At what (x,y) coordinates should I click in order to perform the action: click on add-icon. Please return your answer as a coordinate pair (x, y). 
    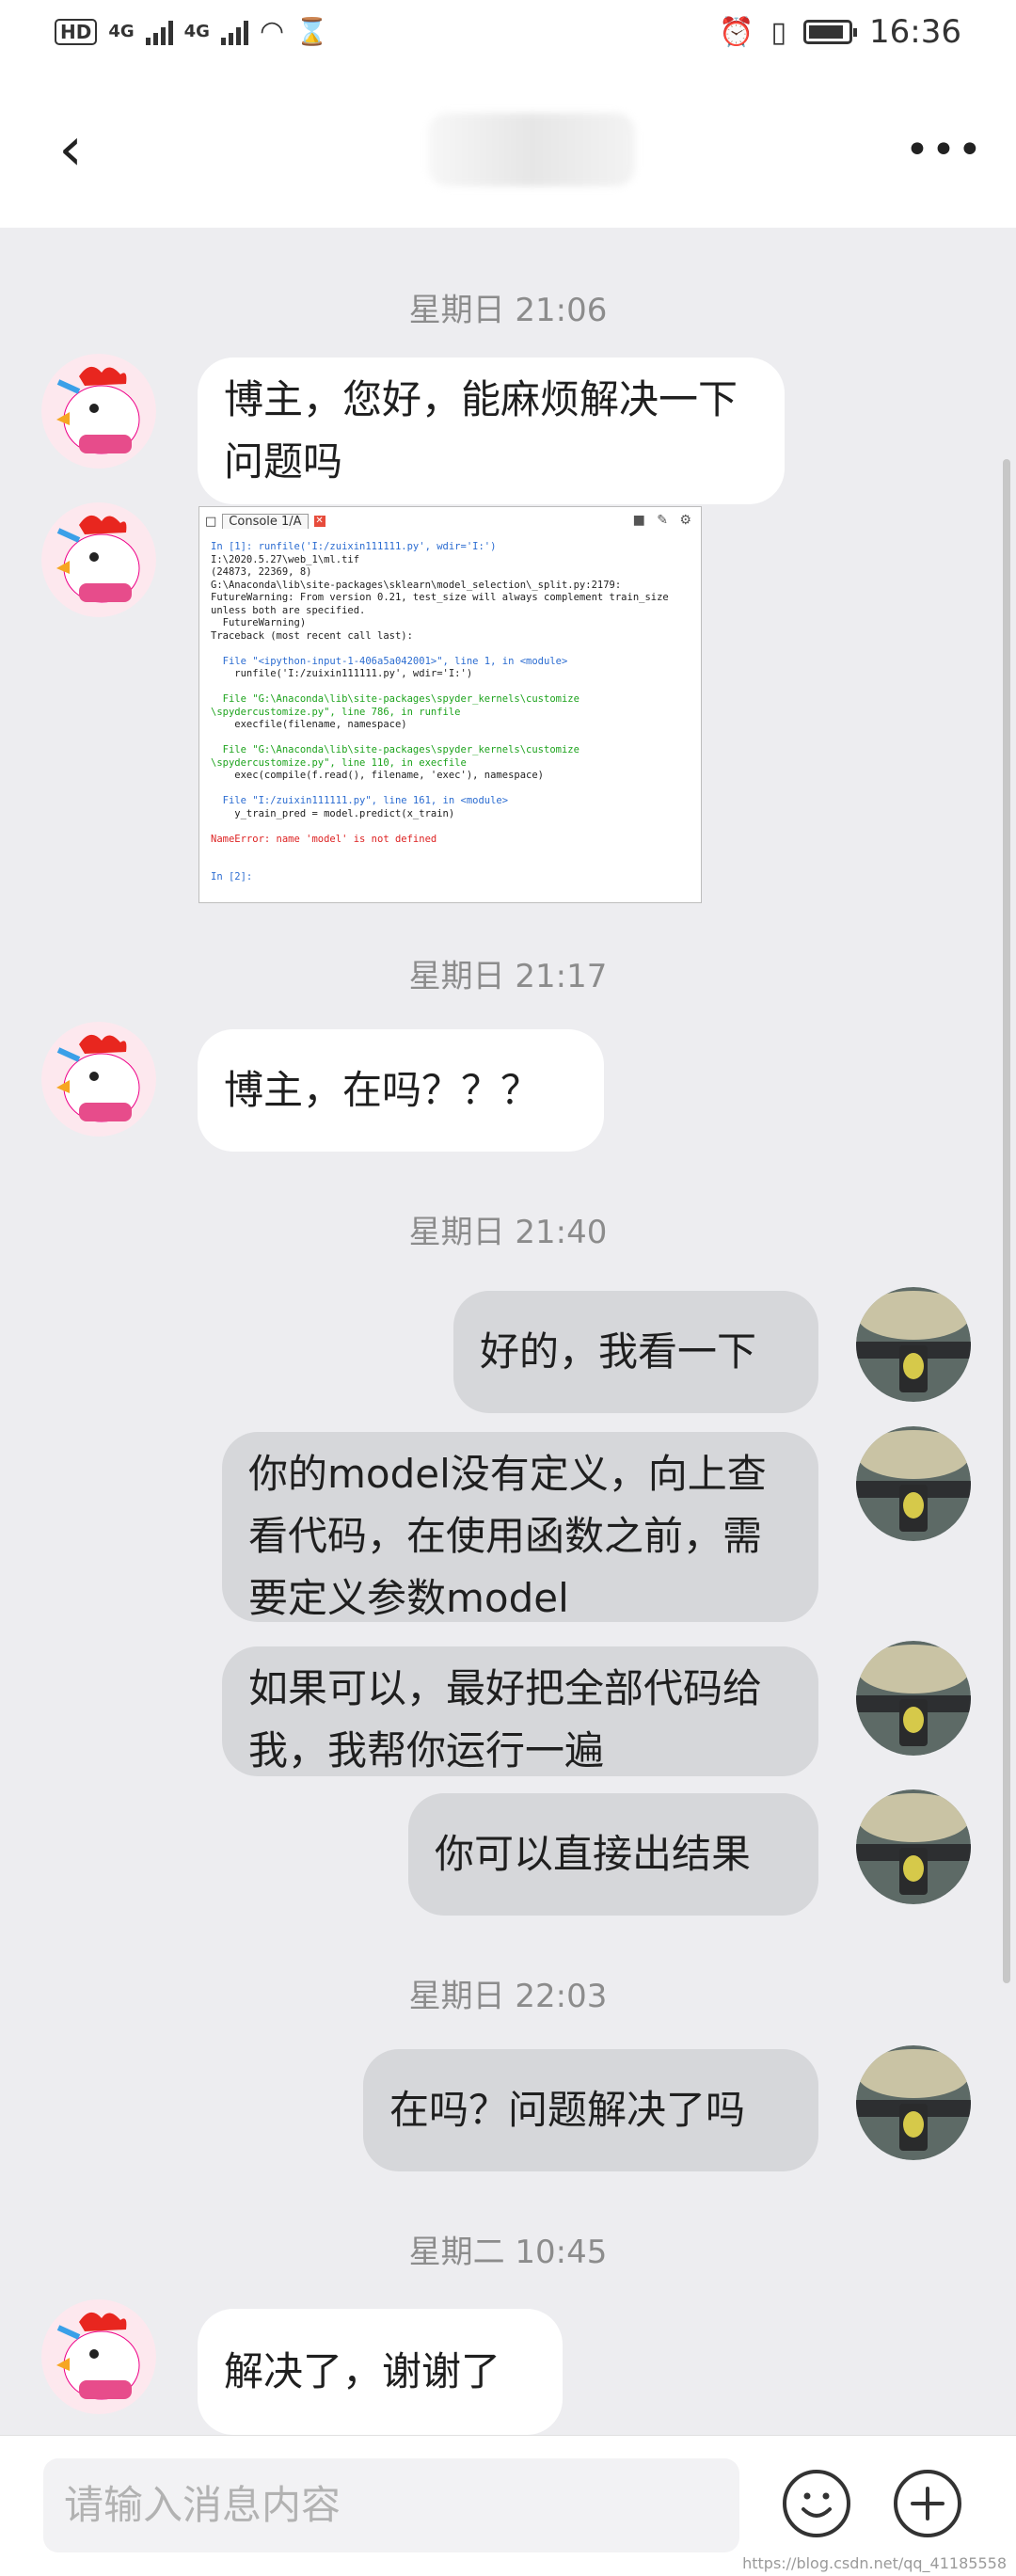
    Looking at the image, I should click on (928, 2503).